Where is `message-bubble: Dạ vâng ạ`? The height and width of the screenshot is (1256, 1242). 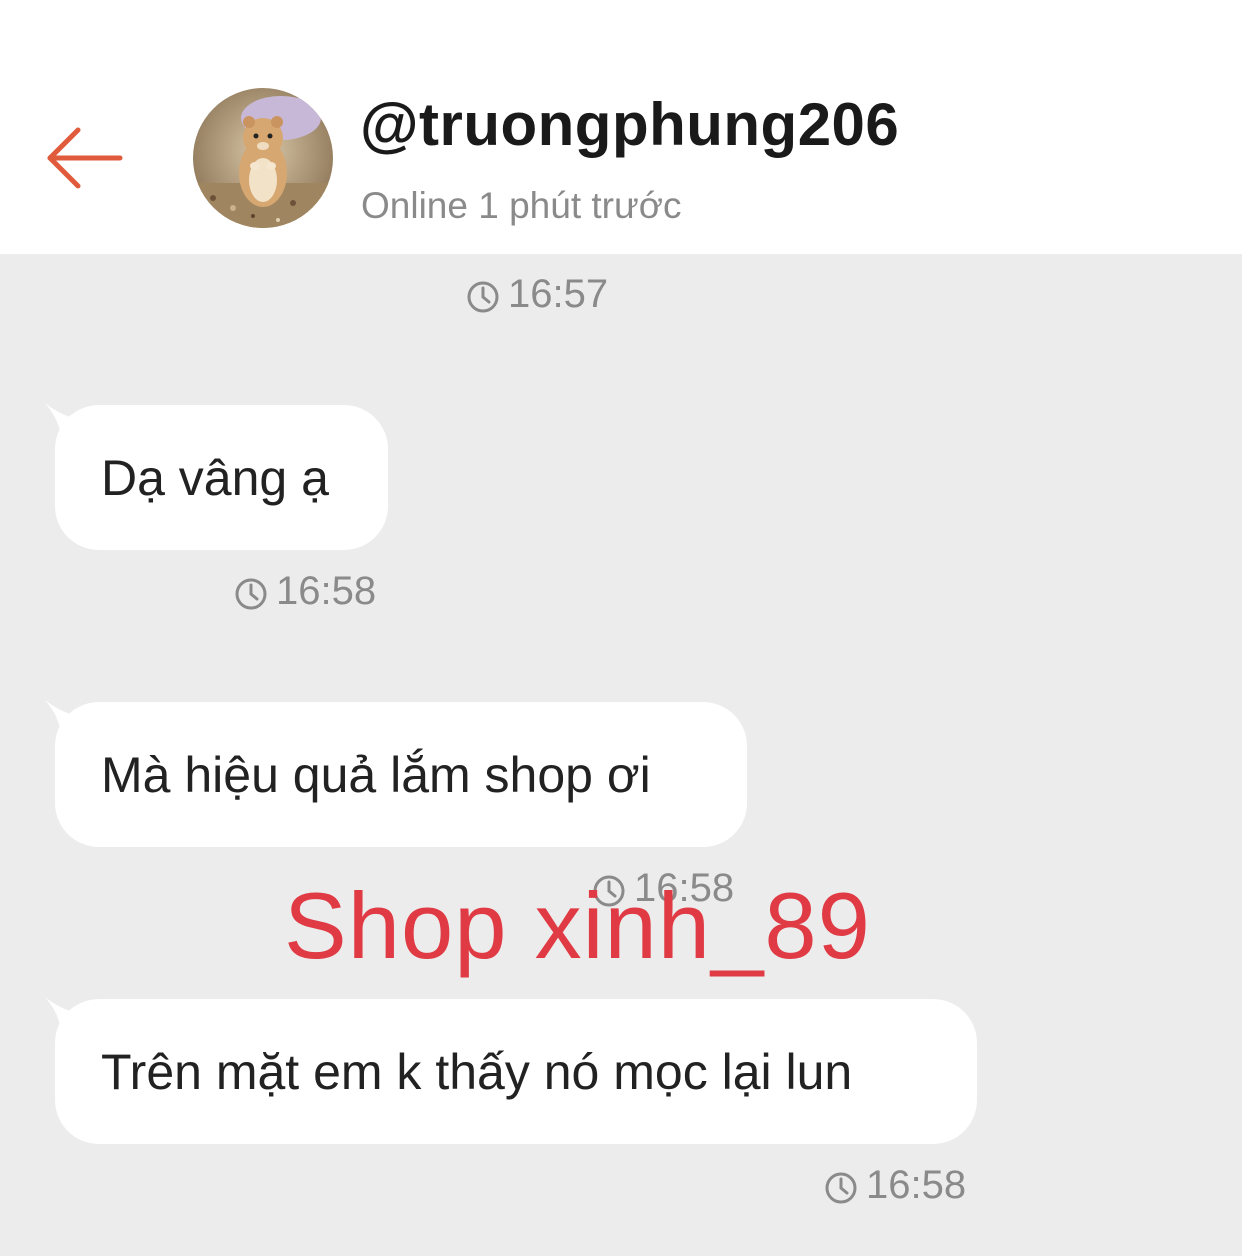
message-bubble: Dạ vâng ạ is located at coordinates (216, 476).